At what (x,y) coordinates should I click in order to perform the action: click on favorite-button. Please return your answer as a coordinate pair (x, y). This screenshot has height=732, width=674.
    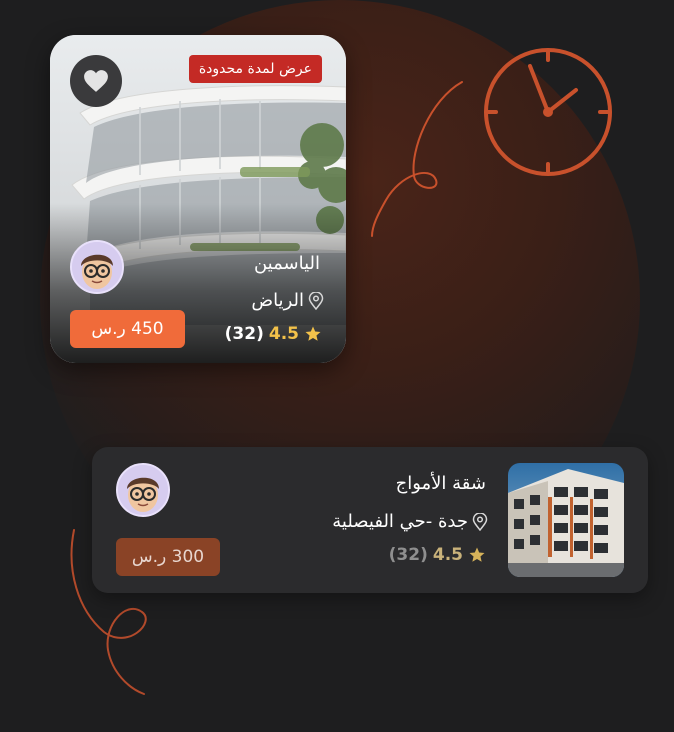
    Looking at the image, I should click on (96, 81).